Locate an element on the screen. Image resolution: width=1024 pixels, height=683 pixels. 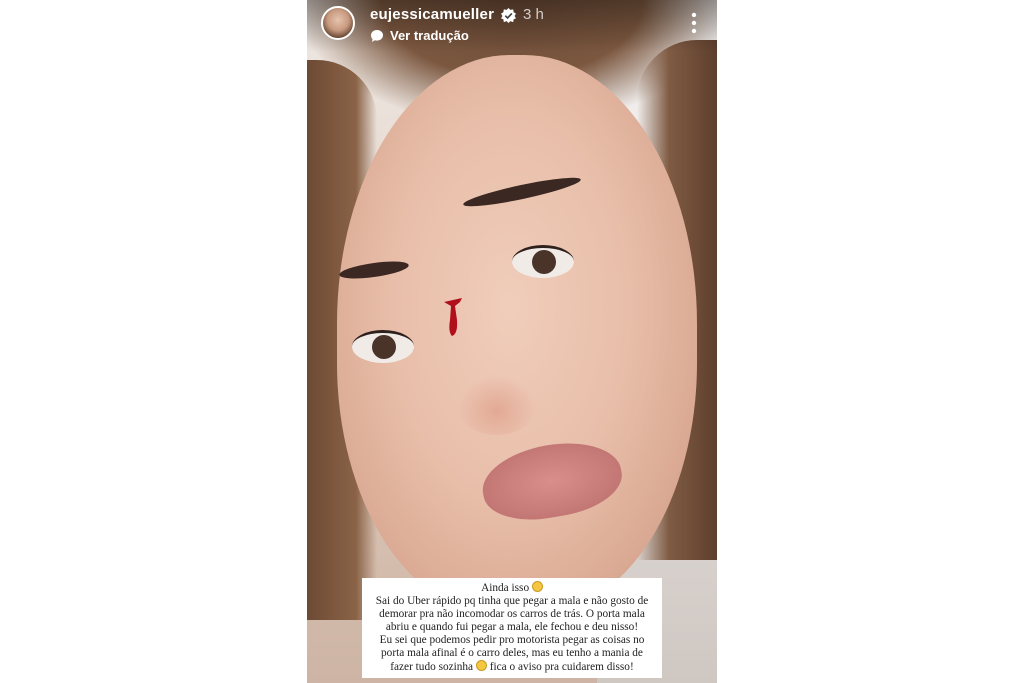
post-time: 3 h is located at coordinates (533, 14).